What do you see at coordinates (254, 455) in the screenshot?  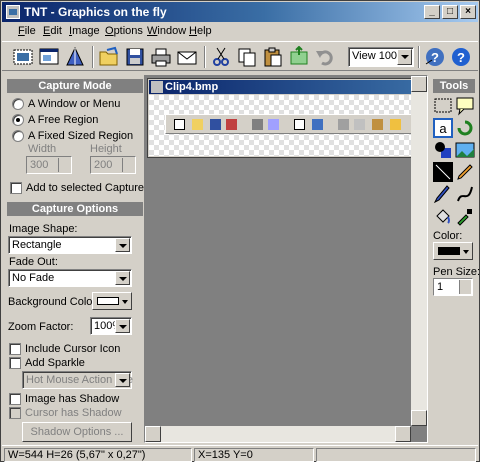 I see `status-coordinates: X=135 Y=0` at bounding box center [254, 455].